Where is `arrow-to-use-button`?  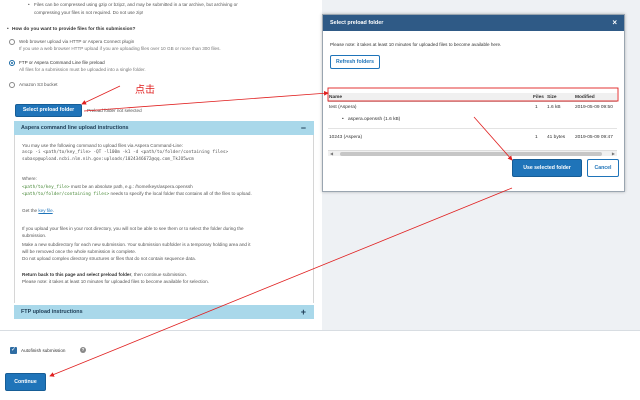 arrow-to-use-button is located at coordinates (493, 138).